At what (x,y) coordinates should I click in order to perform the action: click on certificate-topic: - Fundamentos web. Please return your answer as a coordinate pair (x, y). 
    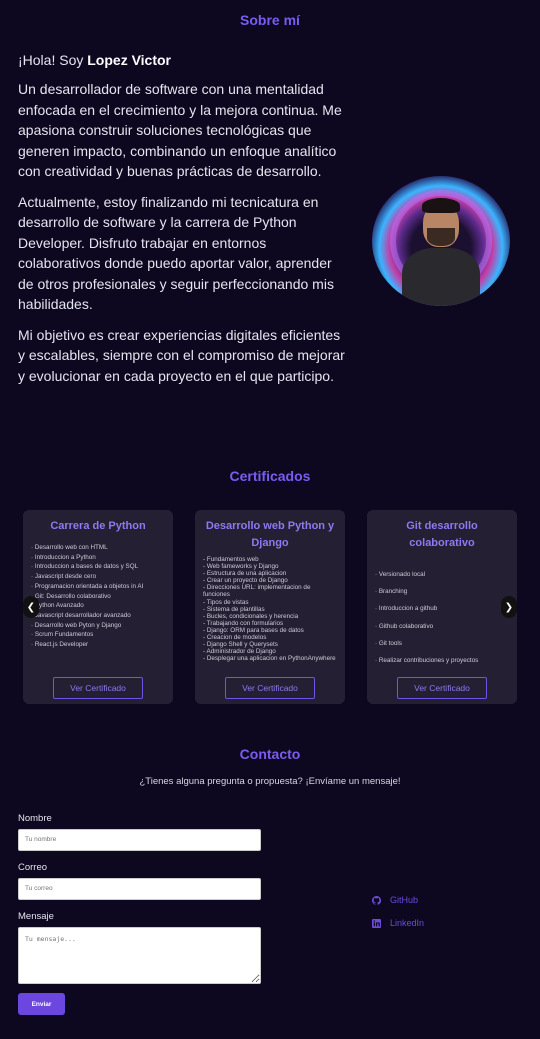
    Looking at the image, I should click on (231, 559).